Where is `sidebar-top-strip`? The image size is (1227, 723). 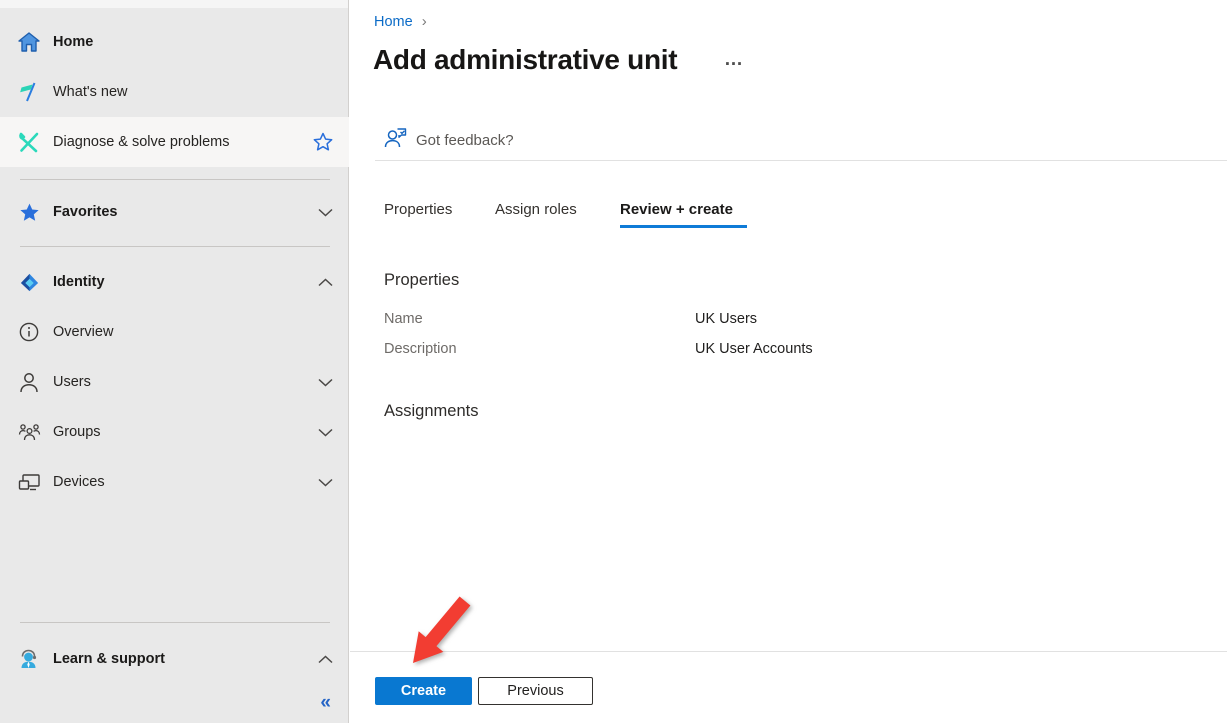 sidebar-top-strip is located at coordinates (174, 4).